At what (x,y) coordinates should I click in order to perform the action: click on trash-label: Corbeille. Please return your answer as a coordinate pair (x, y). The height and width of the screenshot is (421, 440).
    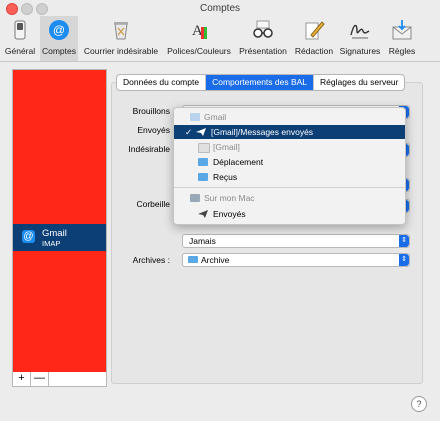
    Looking at the image, I should click on (153, 204).